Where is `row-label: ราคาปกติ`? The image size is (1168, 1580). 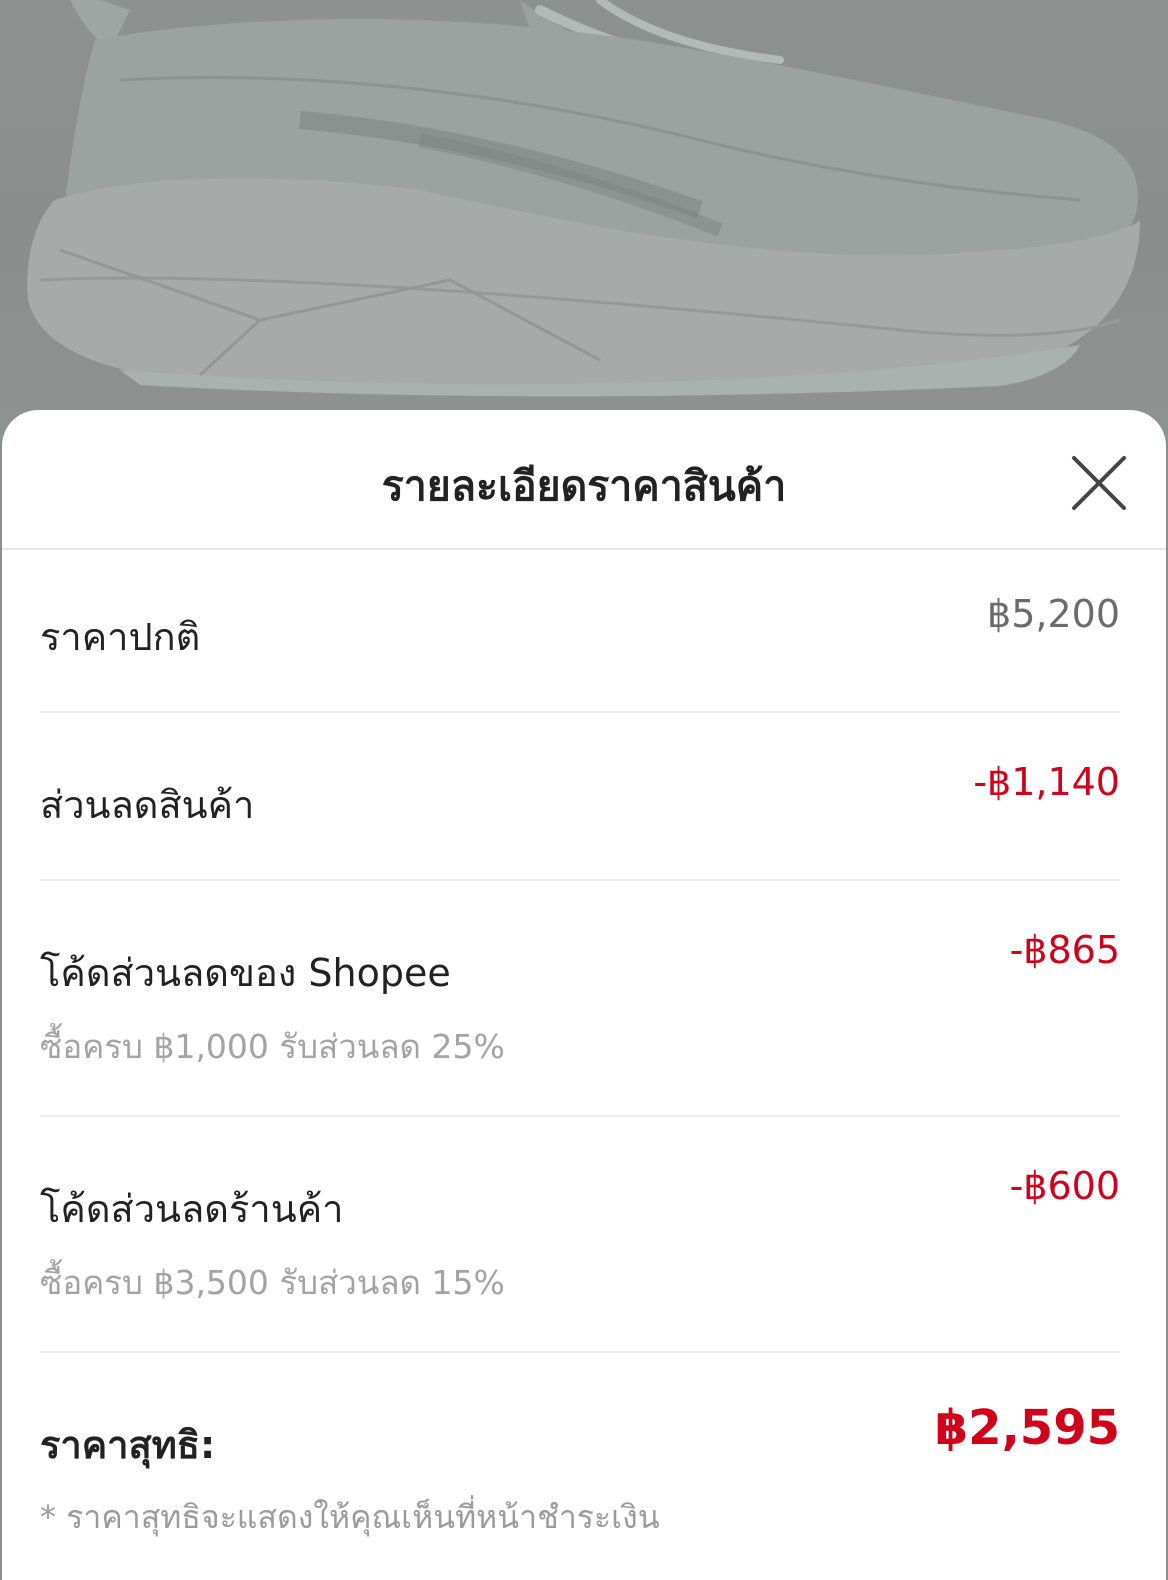 row-label: ราคาปกติ is located at coordinates (120, 637).